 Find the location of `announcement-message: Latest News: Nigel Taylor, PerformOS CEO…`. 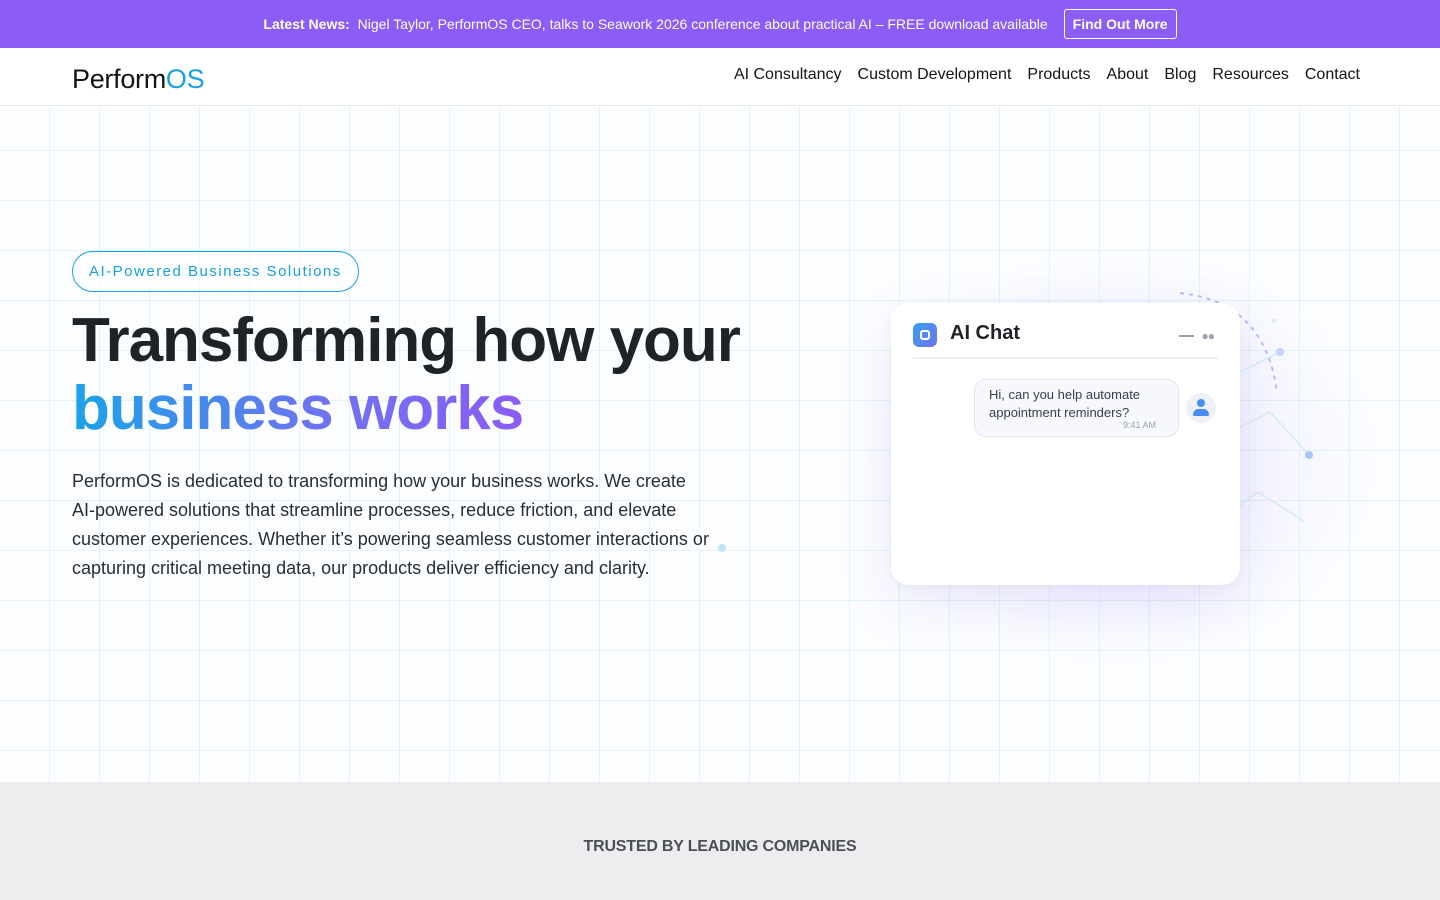

announcement-message: Latest News: Nigel Taylor, PerformOS CEO… is located at coordinates (655, 24).